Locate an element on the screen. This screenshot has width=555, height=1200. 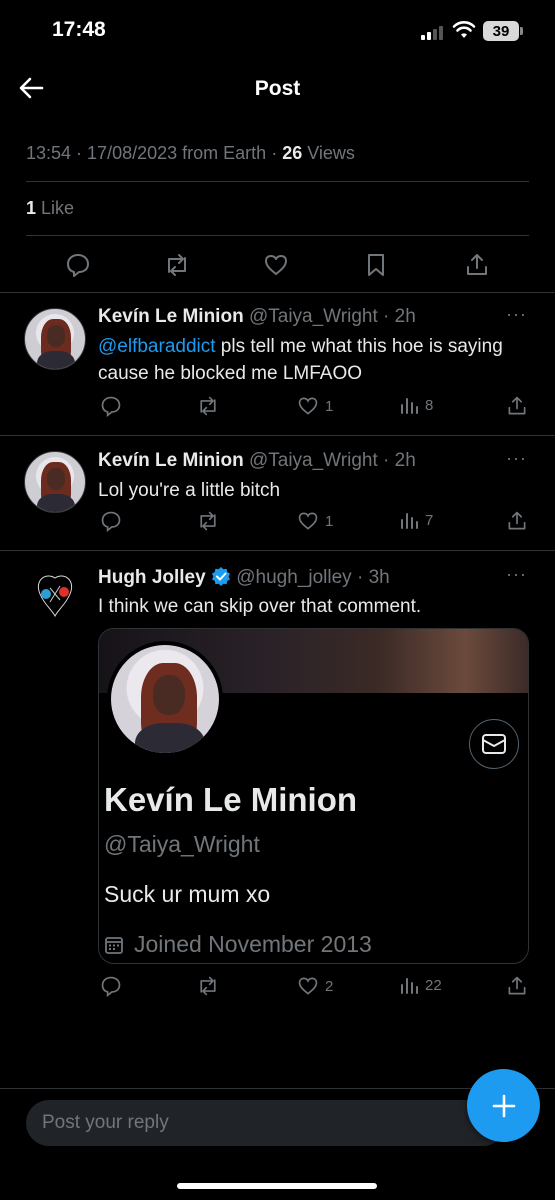
verified-badge-icon is located at coordinates (220, 576).